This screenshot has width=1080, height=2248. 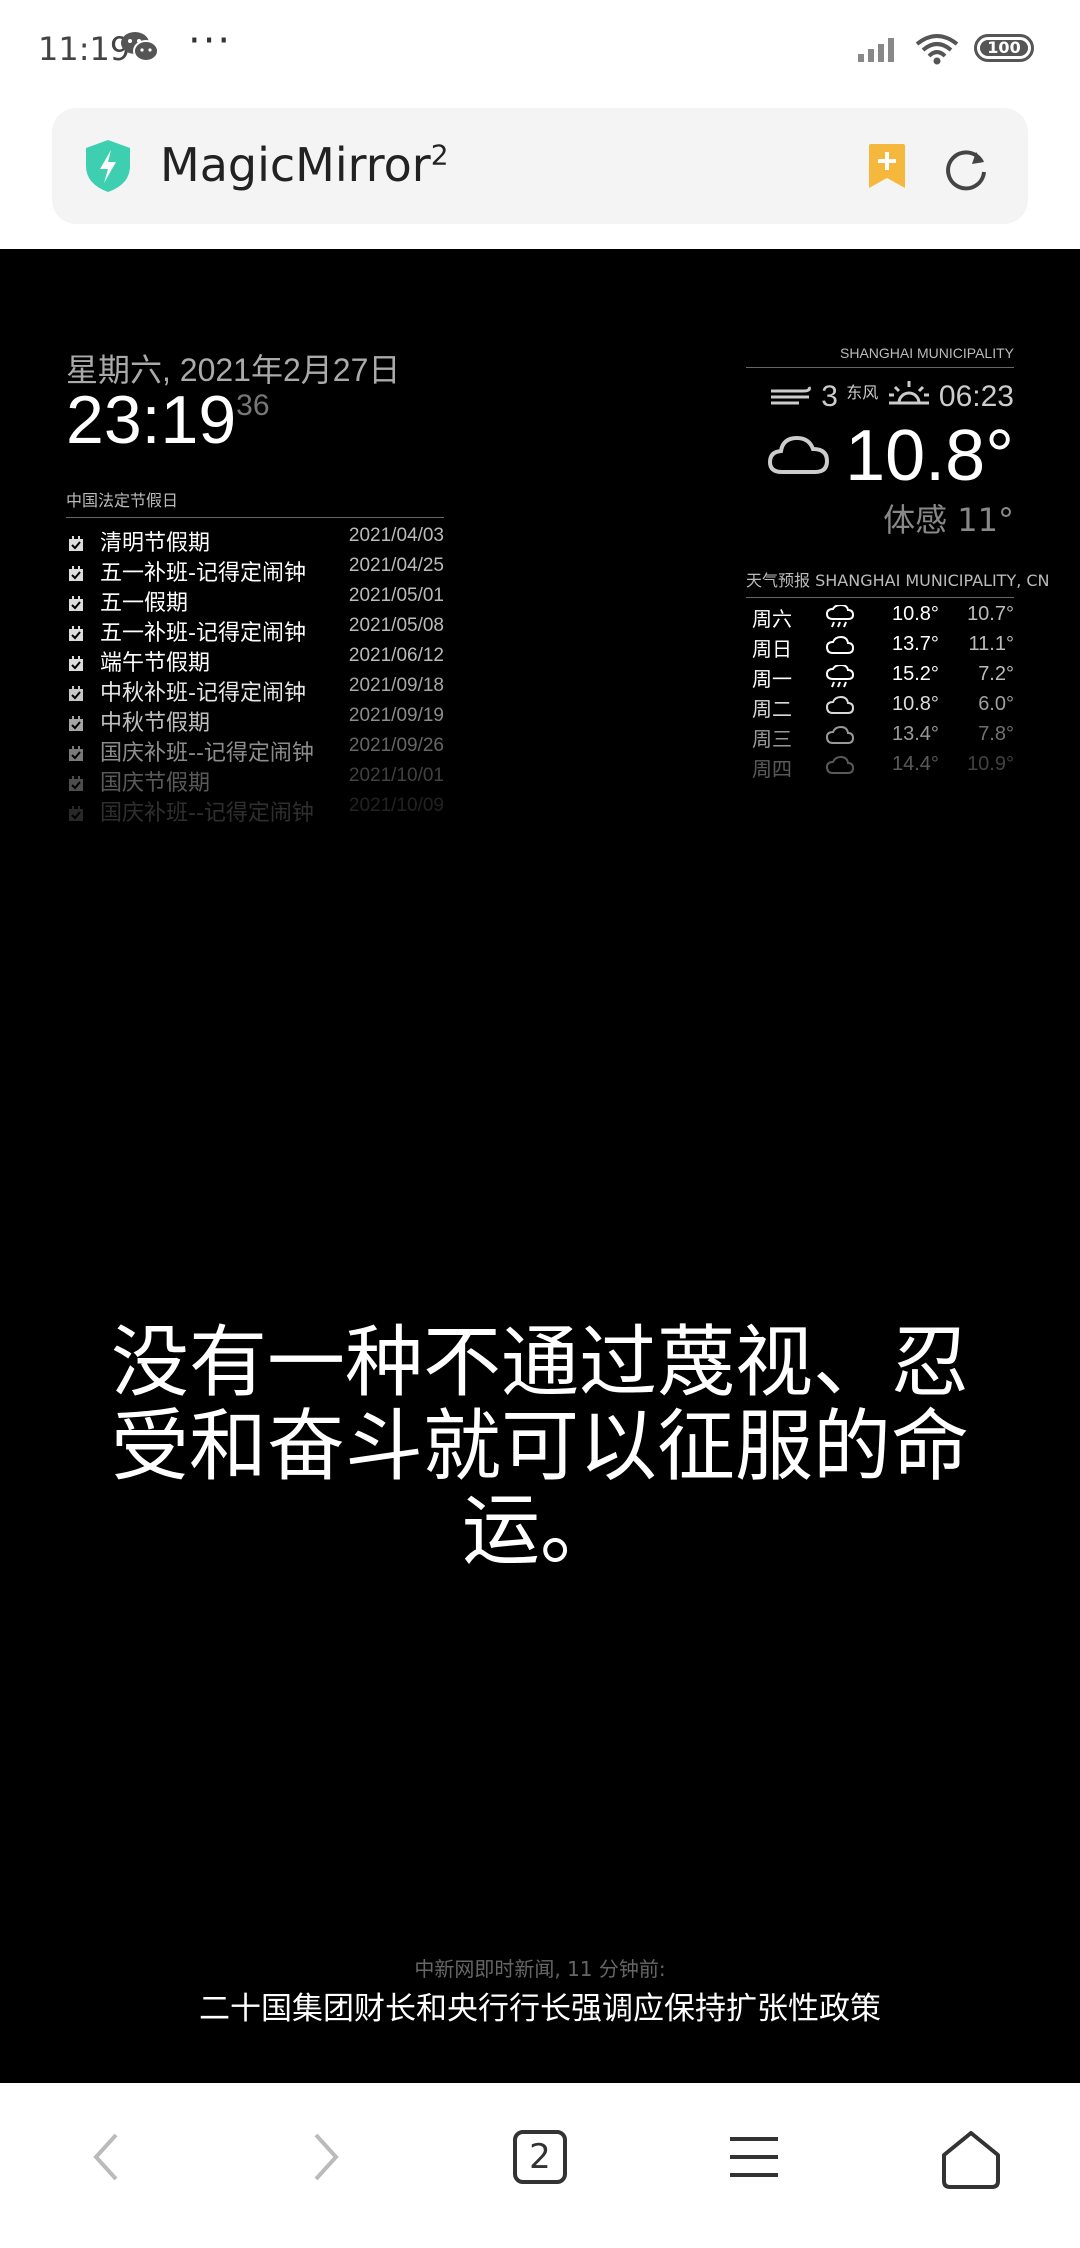 I want to click on forecast-day: 周二, so click(x=772, y=709).